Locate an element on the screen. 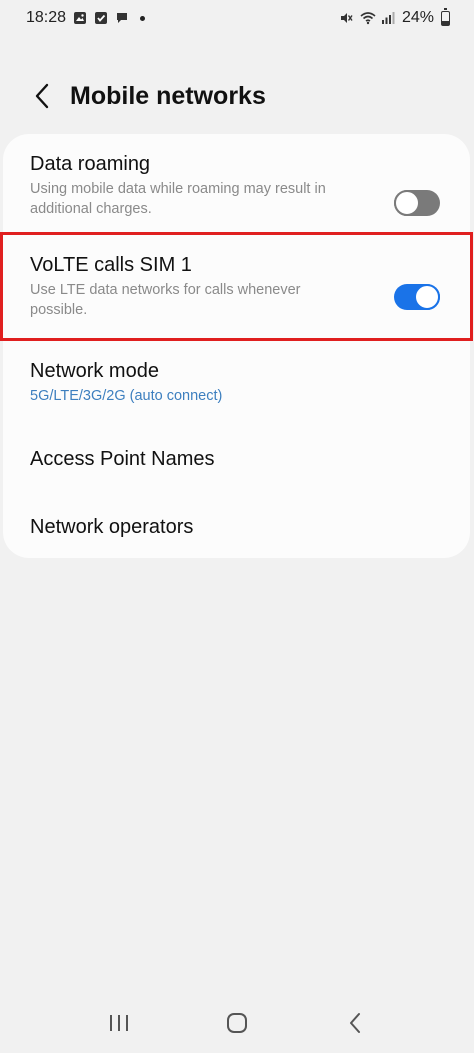  access-point-names-title: Access Point Names is located at coordinates (122, 459).